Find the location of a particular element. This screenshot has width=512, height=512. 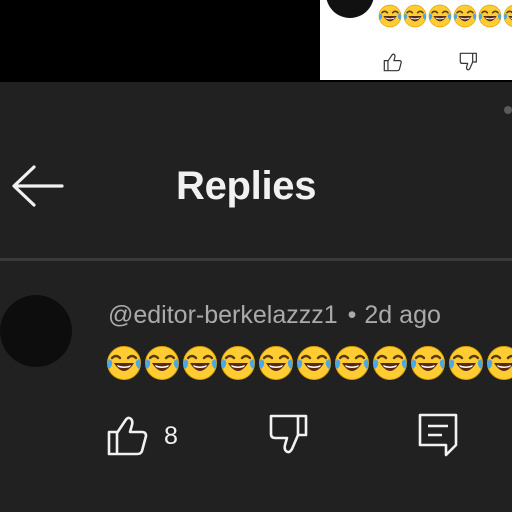

like-count: 8 is located at coordinates (171, 436).